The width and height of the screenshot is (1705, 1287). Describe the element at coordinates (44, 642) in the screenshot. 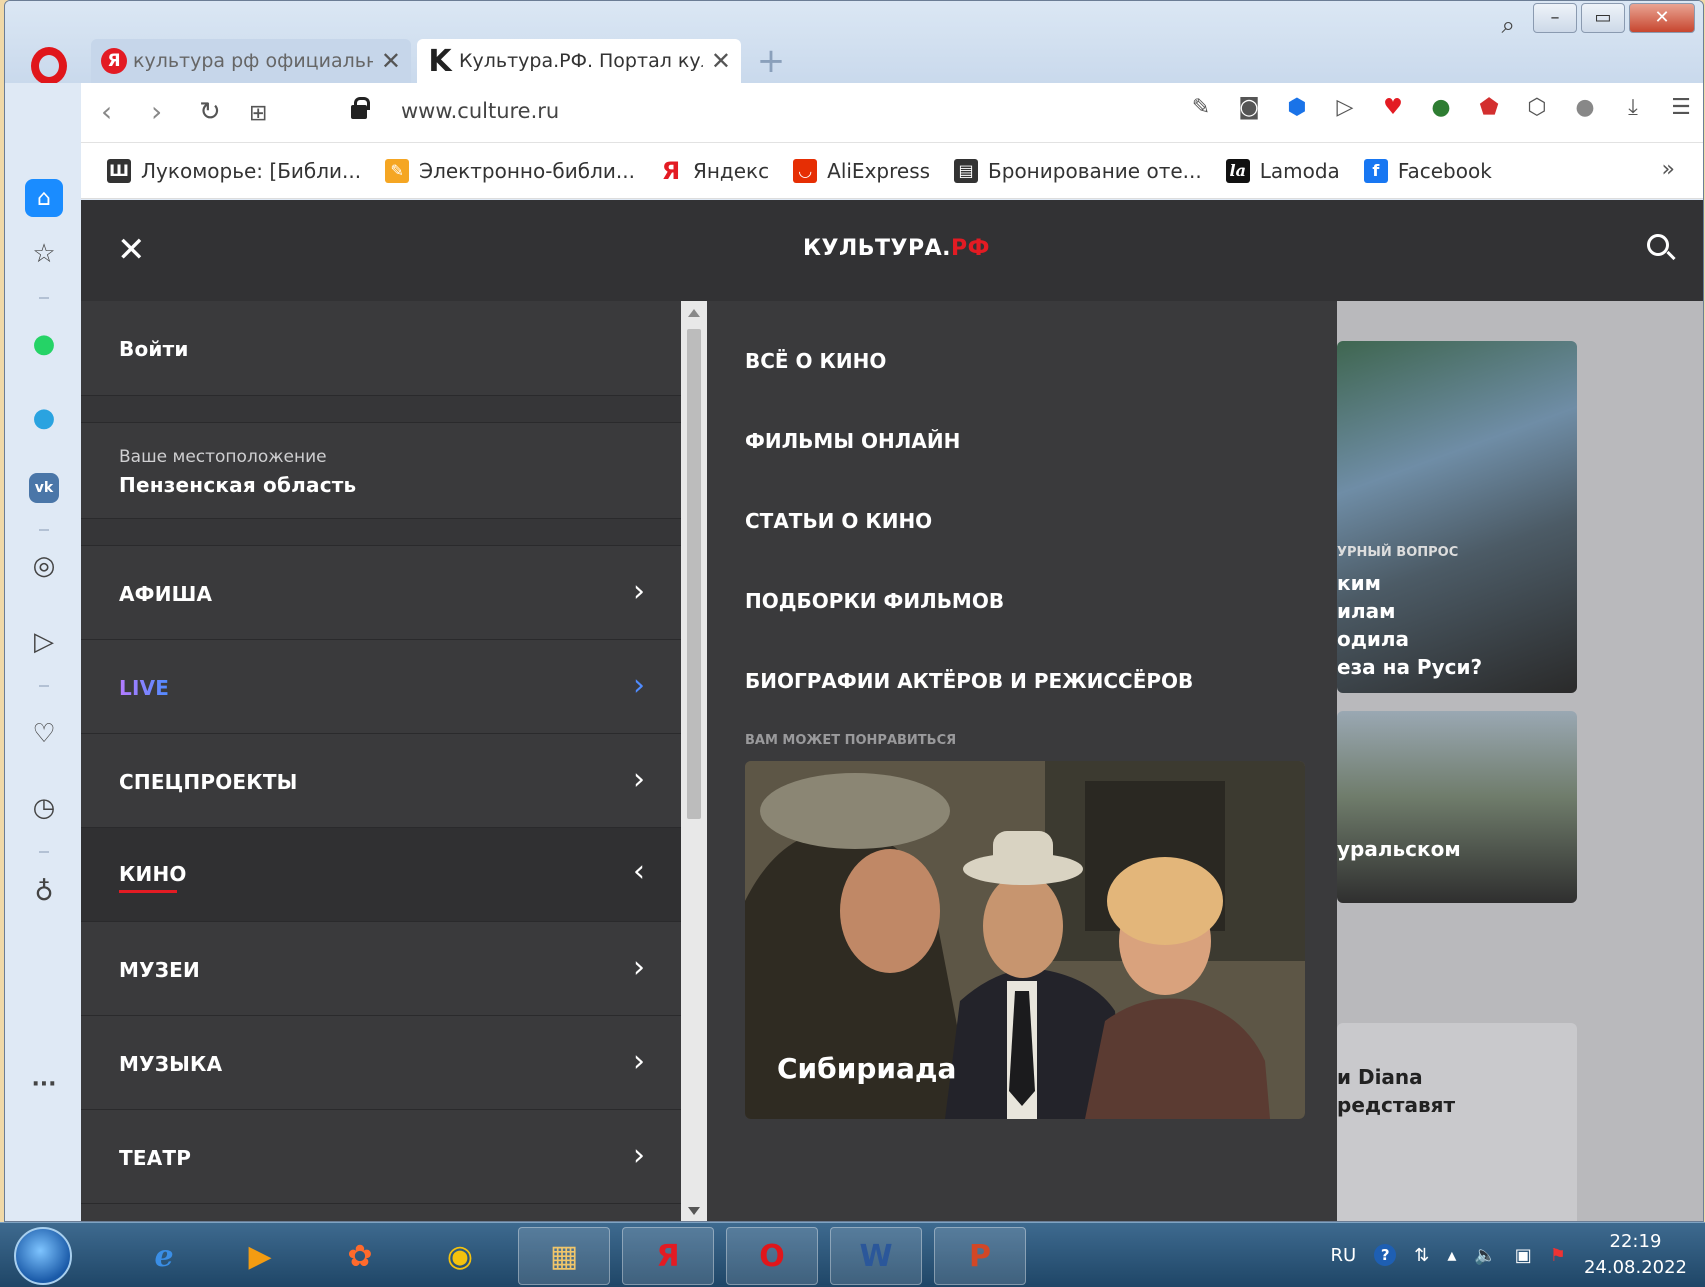

I see `flow-icon: ▷` at that location.